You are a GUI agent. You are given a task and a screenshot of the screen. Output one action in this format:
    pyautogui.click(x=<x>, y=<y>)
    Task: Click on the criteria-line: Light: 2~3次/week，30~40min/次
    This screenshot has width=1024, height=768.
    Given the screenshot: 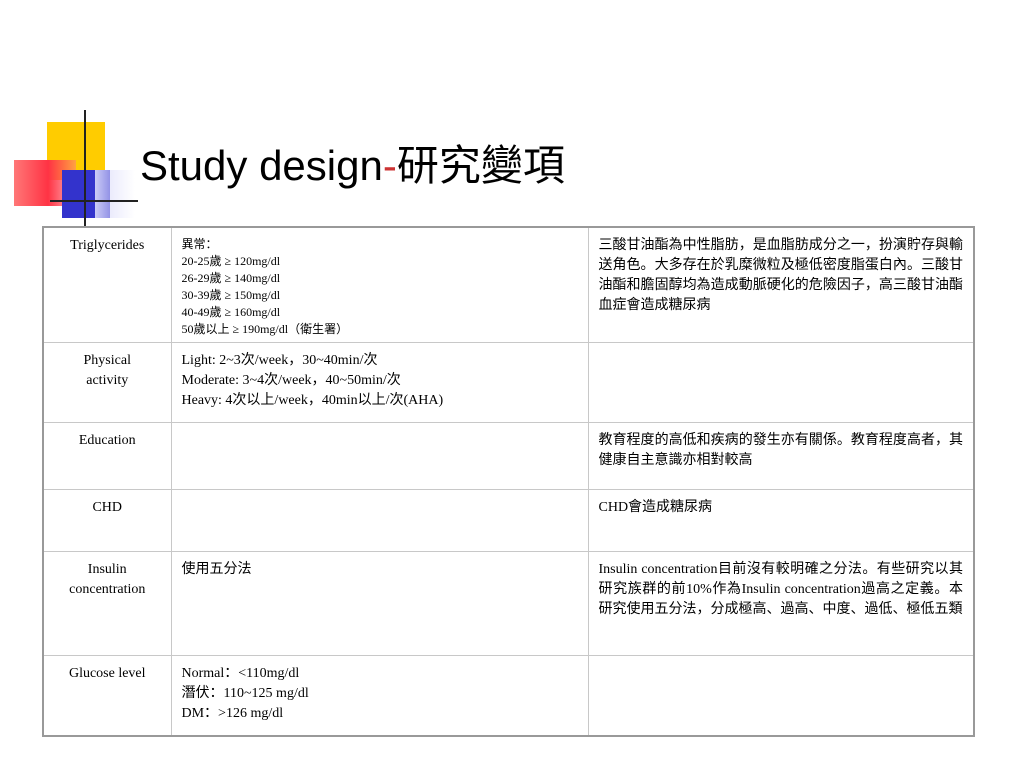 What is the action you would take?
    pyautogui.click(x=279, y=360)
    